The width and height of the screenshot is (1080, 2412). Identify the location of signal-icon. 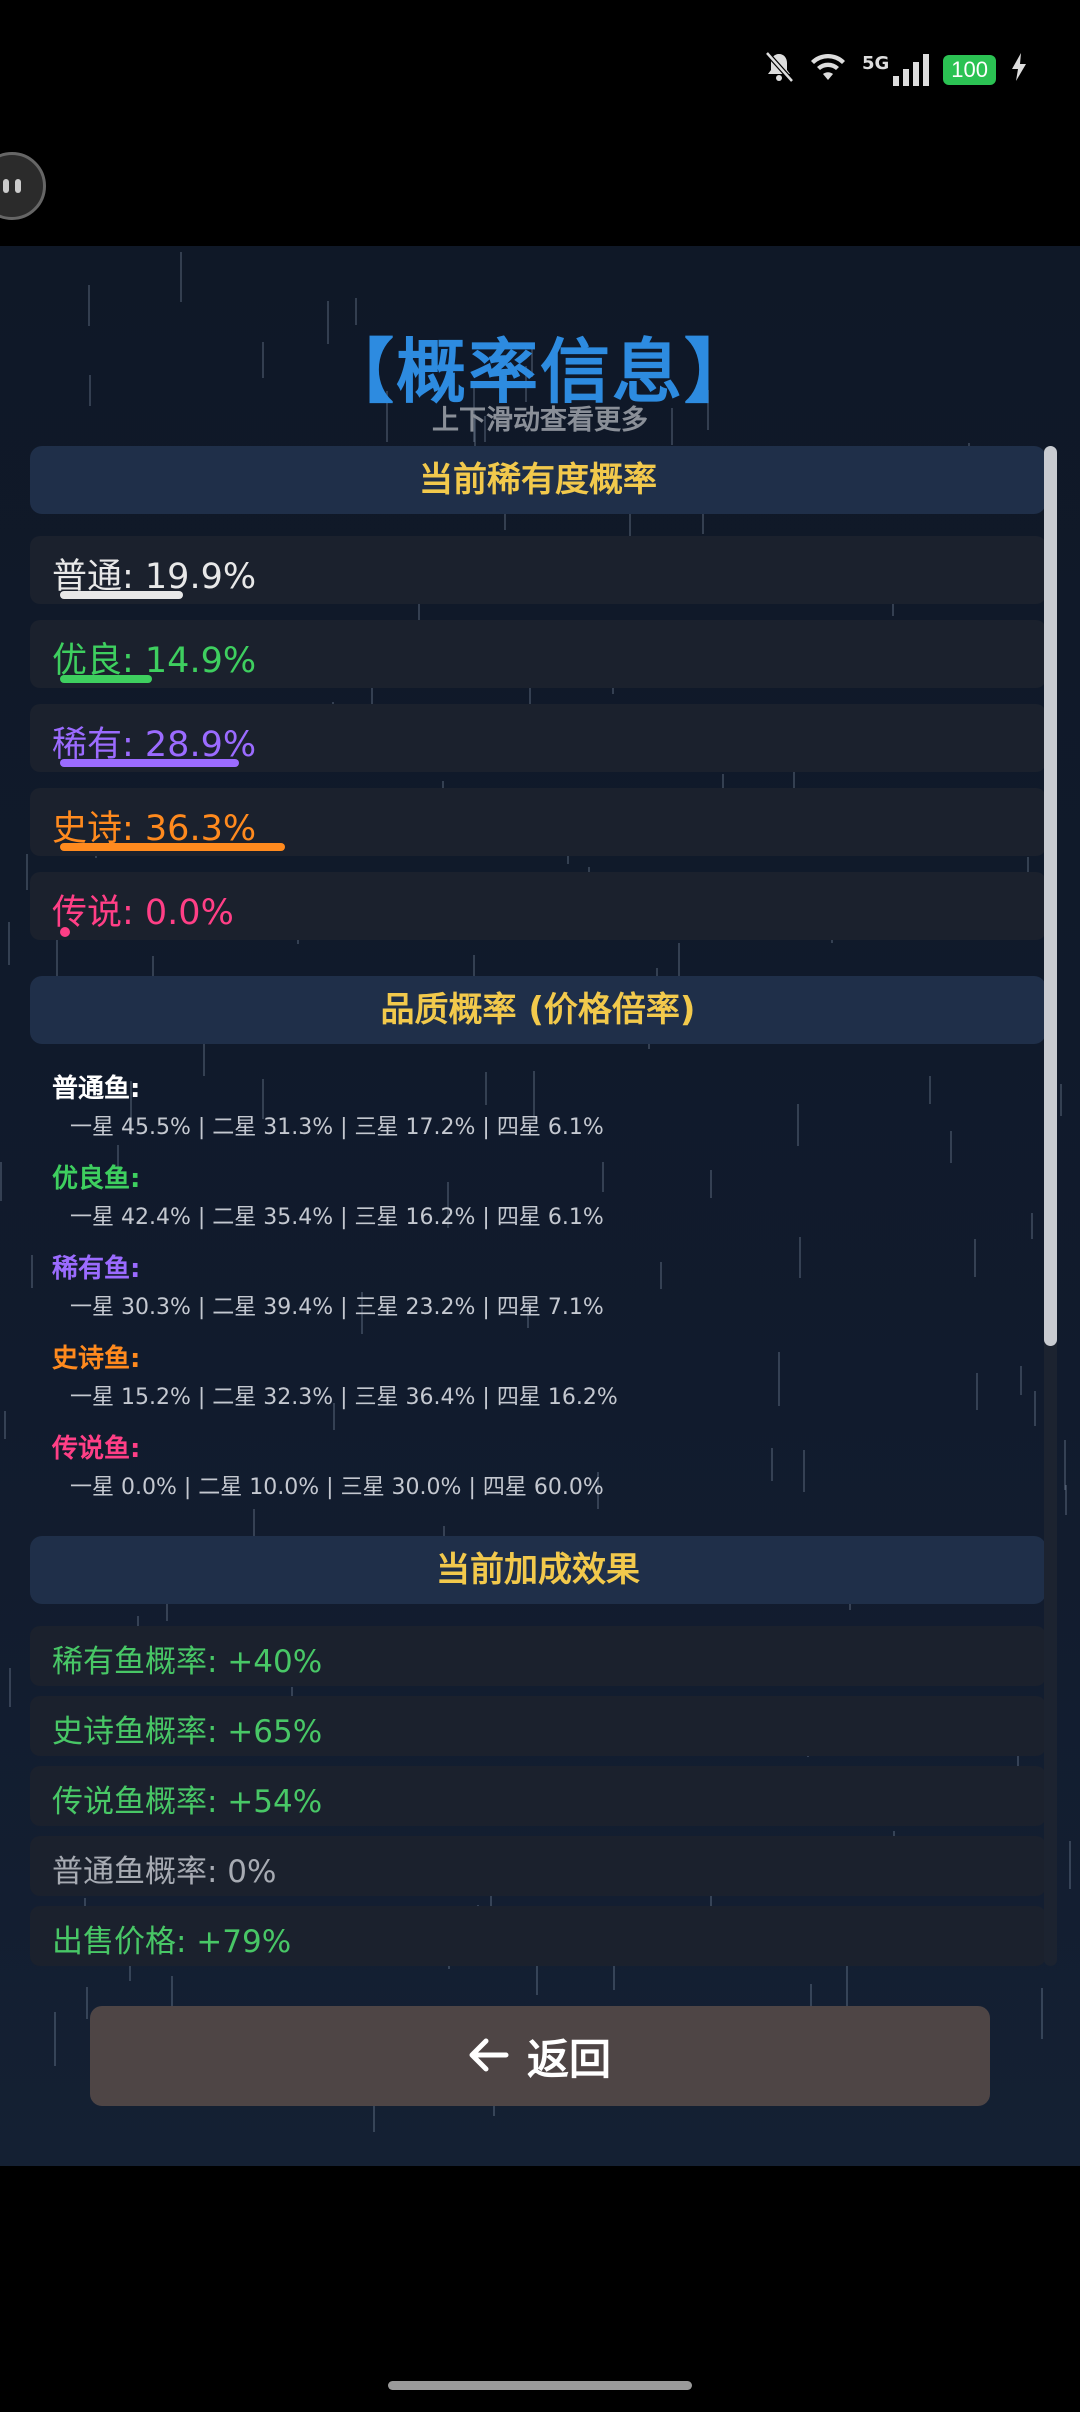
(911, 70).